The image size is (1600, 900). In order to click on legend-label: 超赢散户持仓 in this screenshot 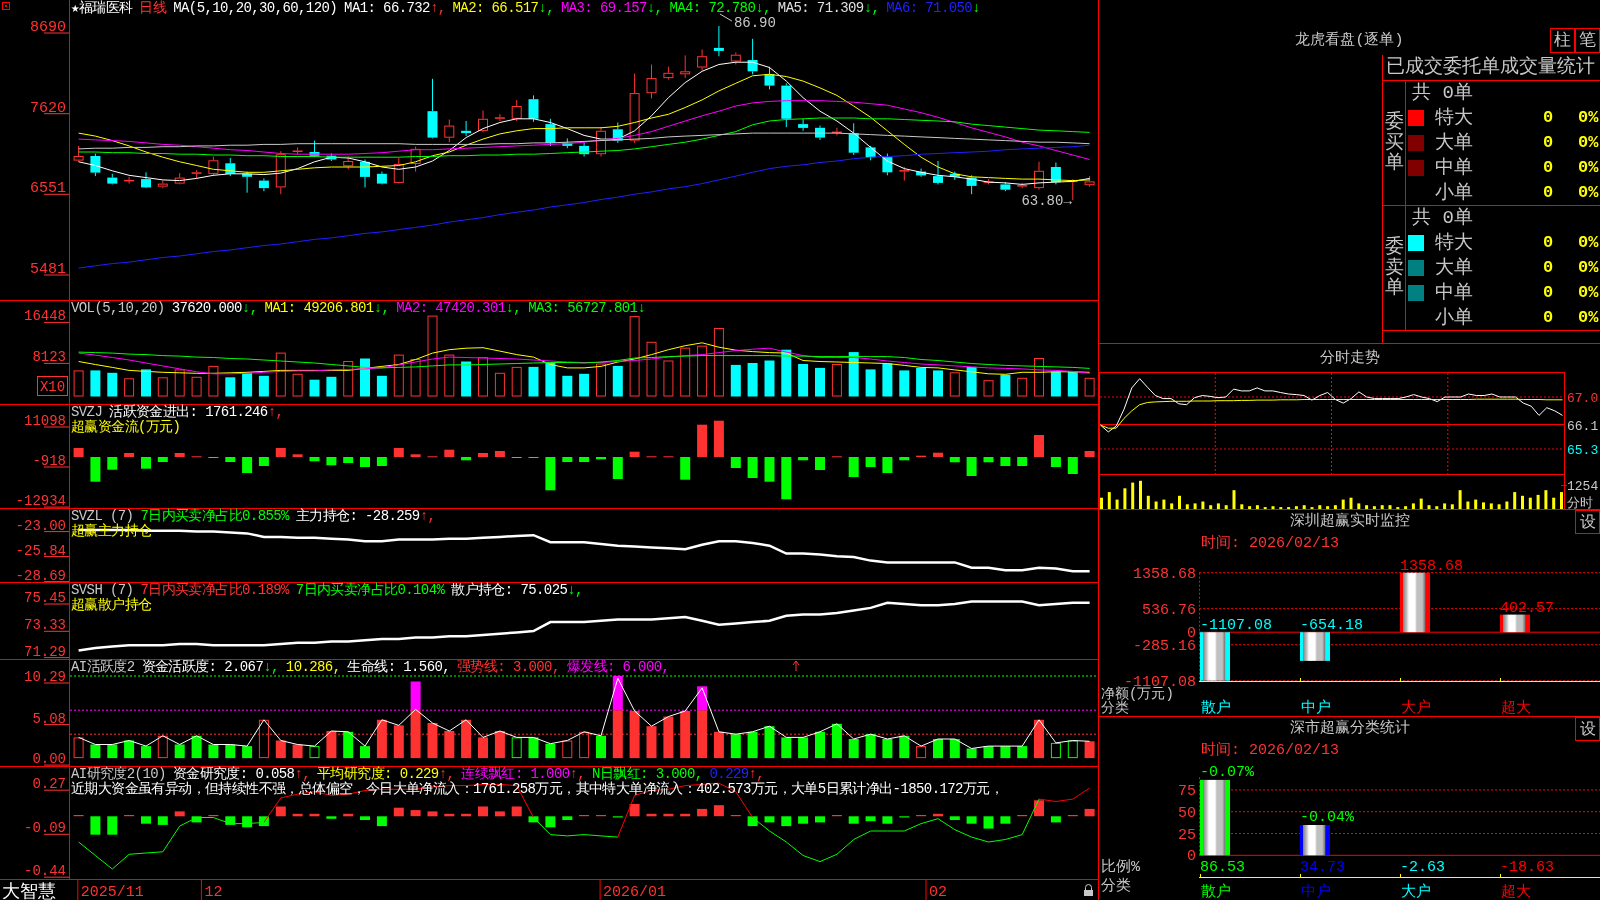, I will do `click(111, 605)`.